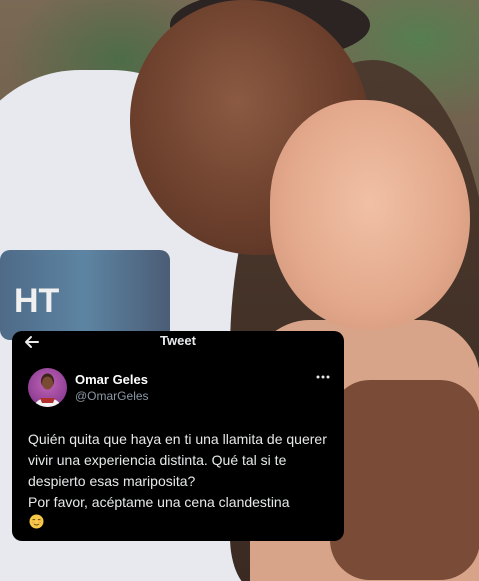  Describe the element at coordinates (85, 295) in the screenshot. I see `shirt-print: HT` at that location.